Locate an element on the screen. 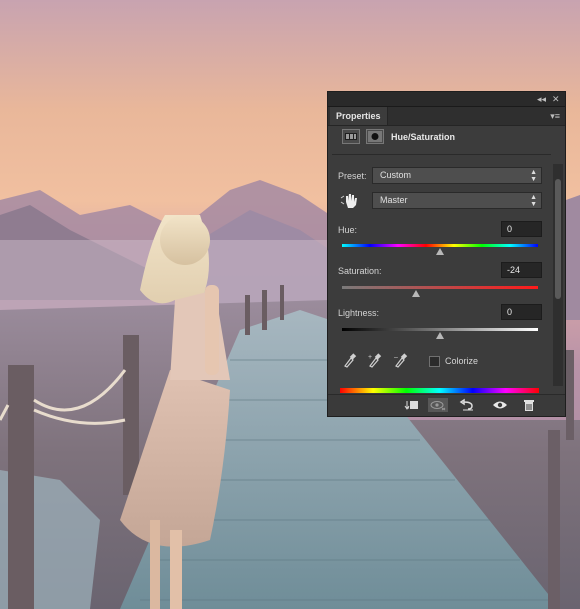 This screenshot has height=609, width=580. reset-icon is located at coordinates (468, 405).